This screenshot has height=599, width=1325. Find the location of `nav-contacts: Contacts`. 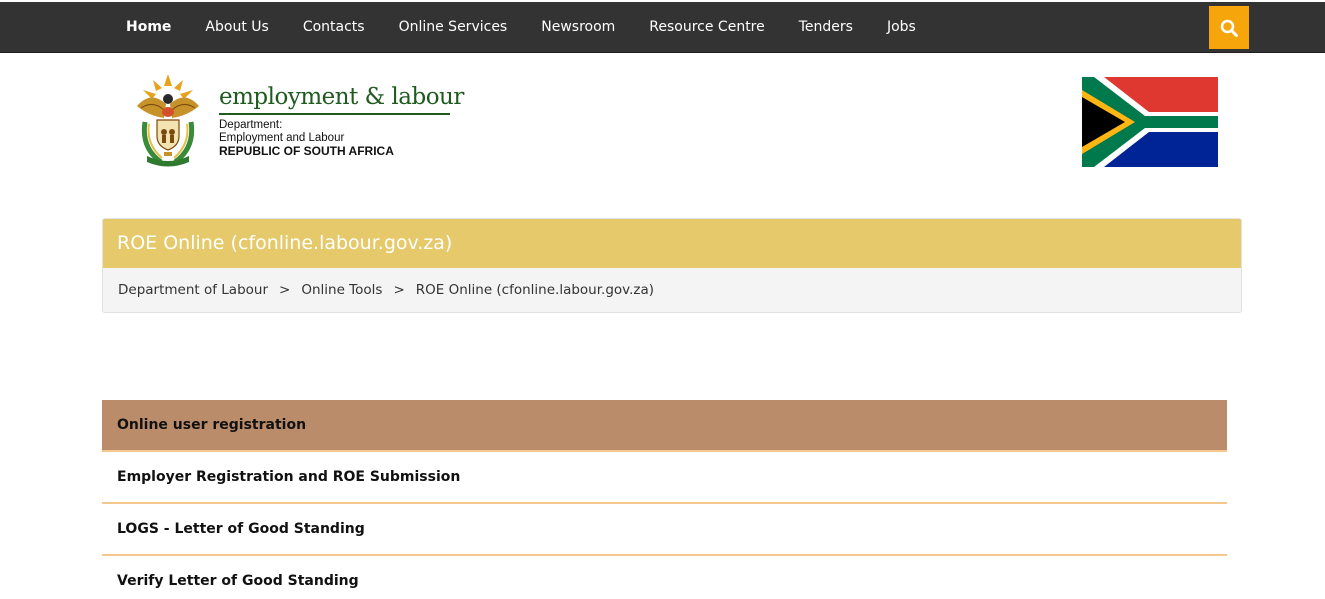

nav-contacts: Contacts is located at coordinates (334, 27).